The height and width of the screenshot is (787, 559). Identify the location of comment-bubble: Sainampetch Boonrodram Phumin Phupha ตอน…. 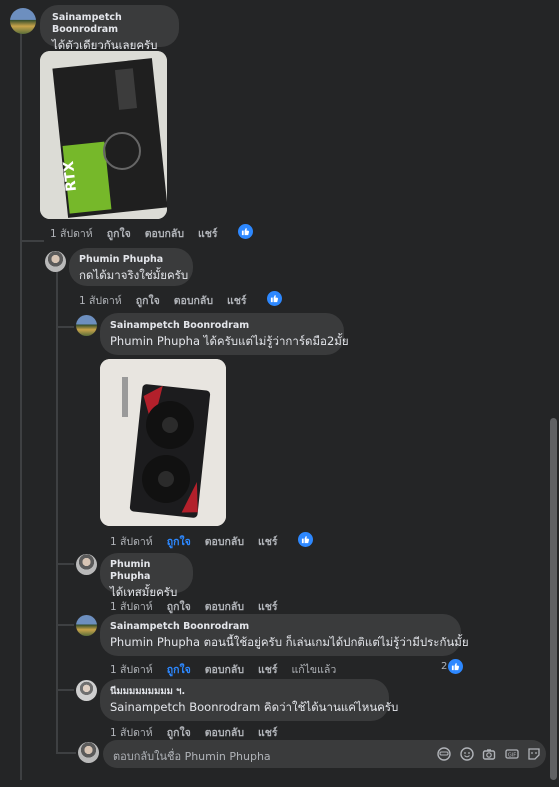
(284, 635).